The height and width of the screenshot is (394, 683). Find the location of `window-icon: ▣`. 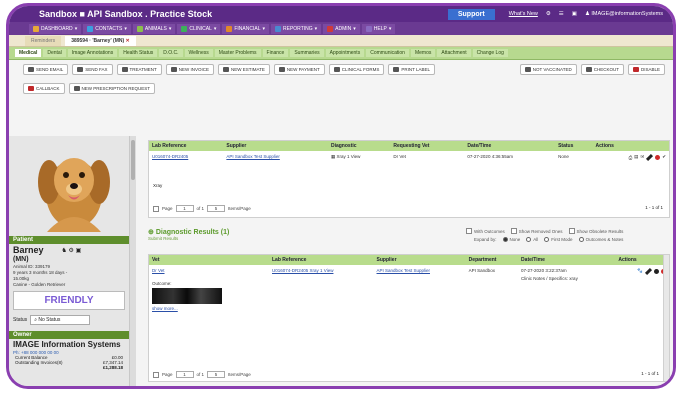

window-icon: ▣ is located at coordinates (574, 14).